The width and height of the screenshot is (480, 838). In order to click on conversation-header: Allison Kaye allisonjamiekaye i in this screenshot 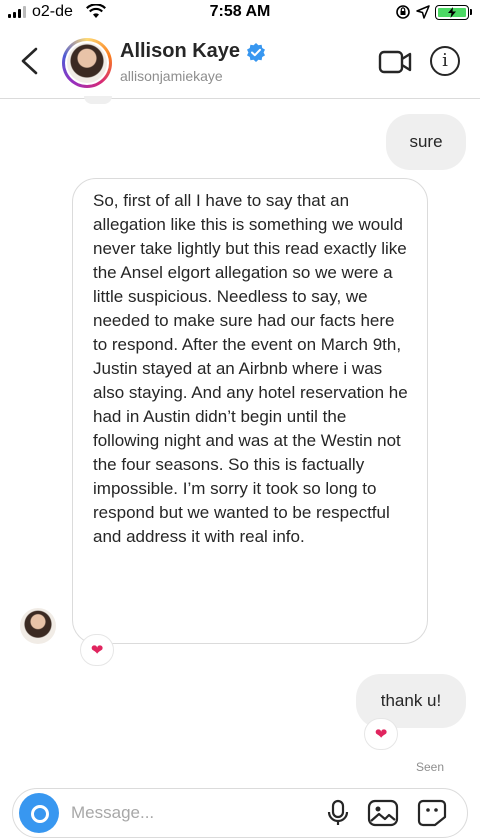, I will do `click(240, 62)`.